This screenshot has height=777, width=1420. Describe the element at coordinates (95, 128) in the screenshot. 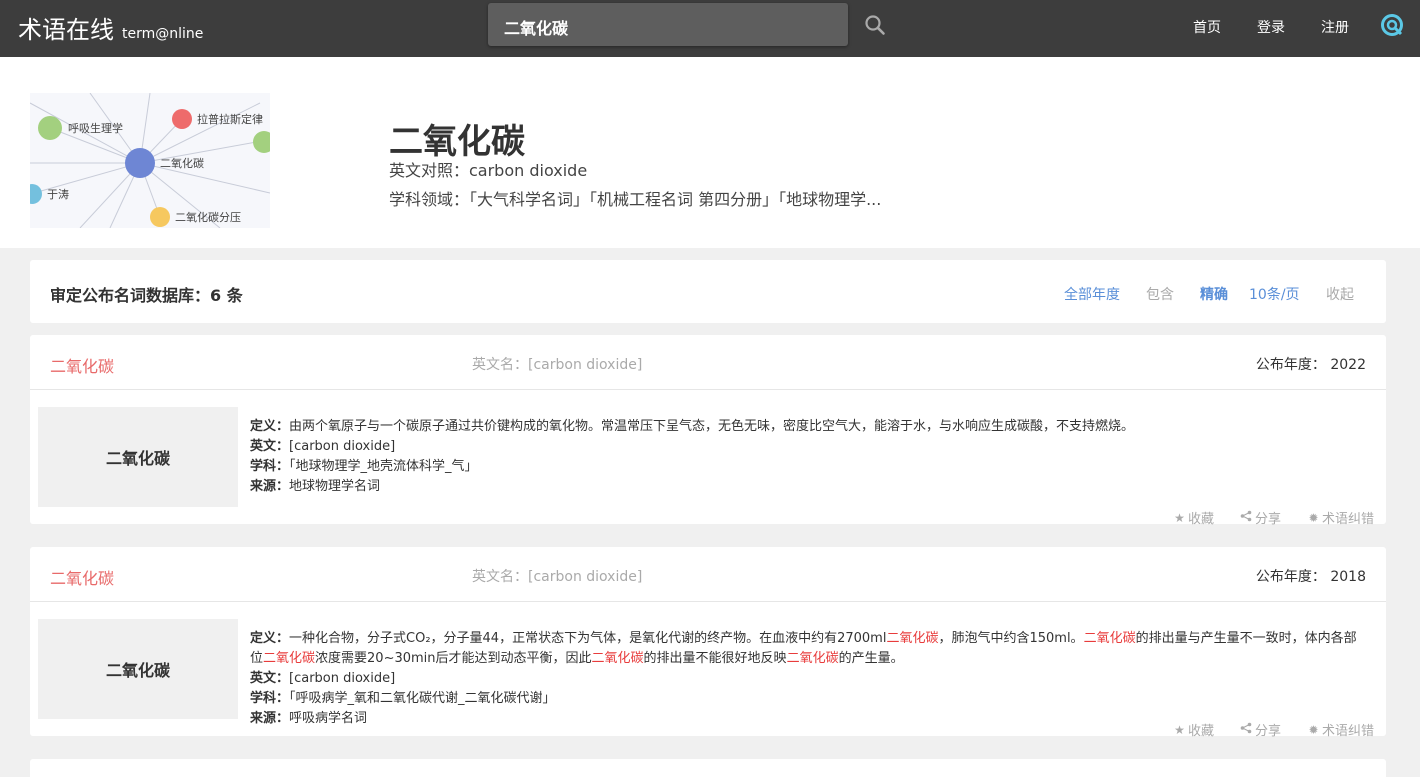

I see `graph-label-1: 呼吸生理学` at that location.